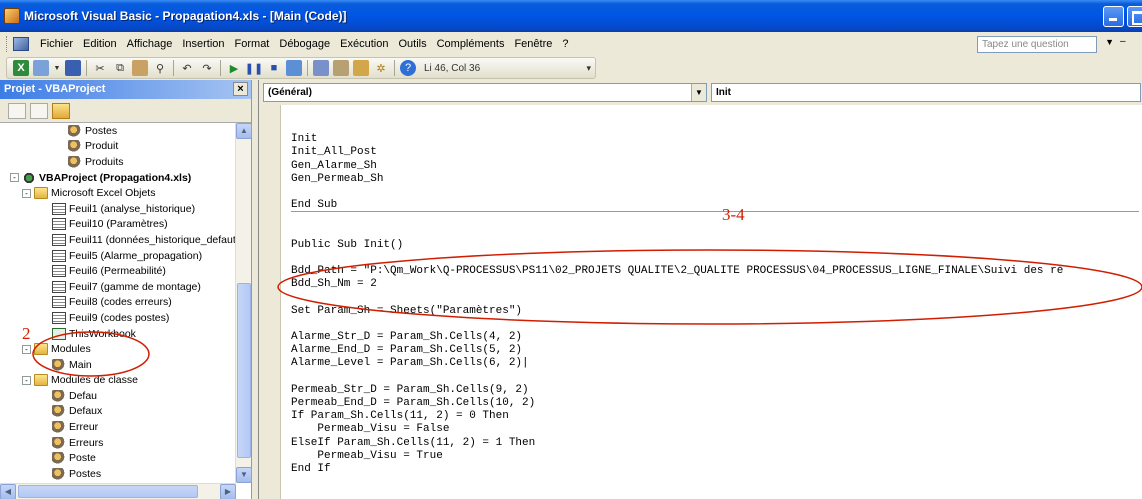 The width and height of the screenshot is (1142, 499). Describe the element at coordinates (716, 416) in the screenshot. I see `code-line: If Param_Sh.Cells(11, 2) = 0 Then` at that location.